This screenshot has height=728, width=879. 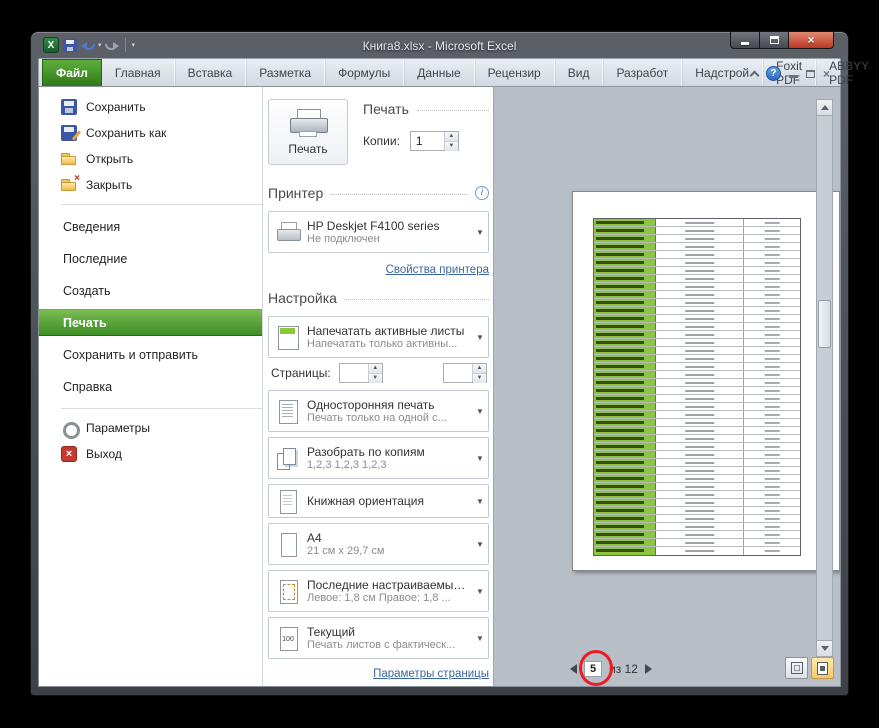 I want to click on printer-status: Не подключен, so click(x=343, y=239).